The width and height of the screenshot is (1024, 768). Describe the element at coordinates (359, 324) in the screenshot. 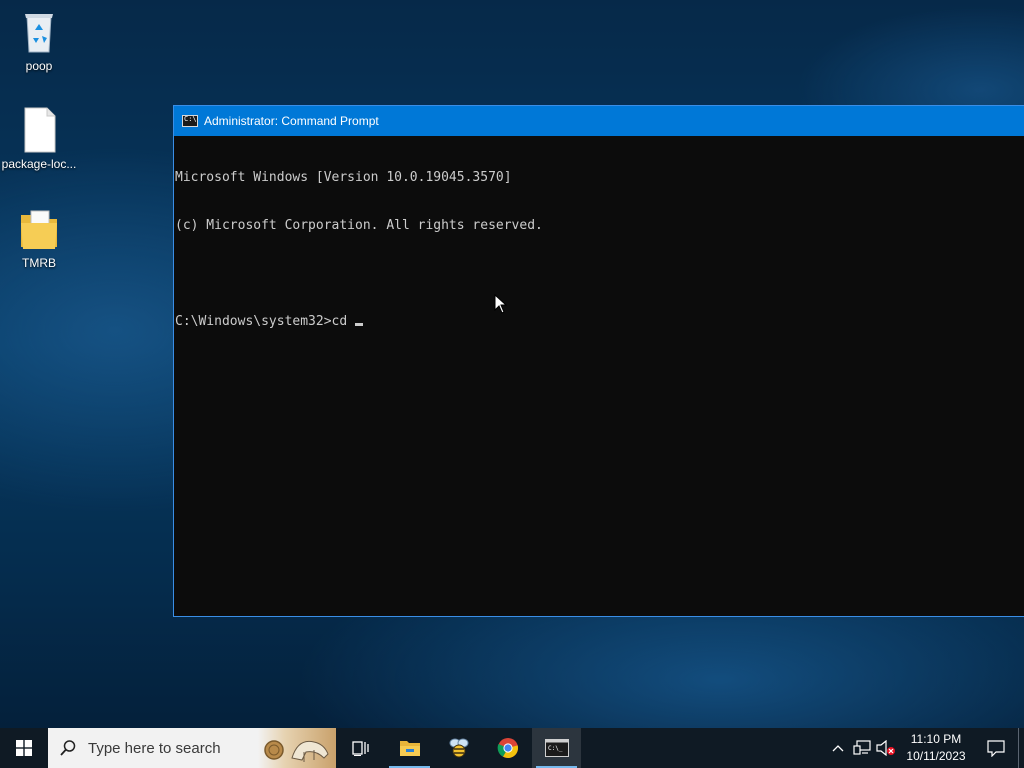

I see `text-cursor` at that location.